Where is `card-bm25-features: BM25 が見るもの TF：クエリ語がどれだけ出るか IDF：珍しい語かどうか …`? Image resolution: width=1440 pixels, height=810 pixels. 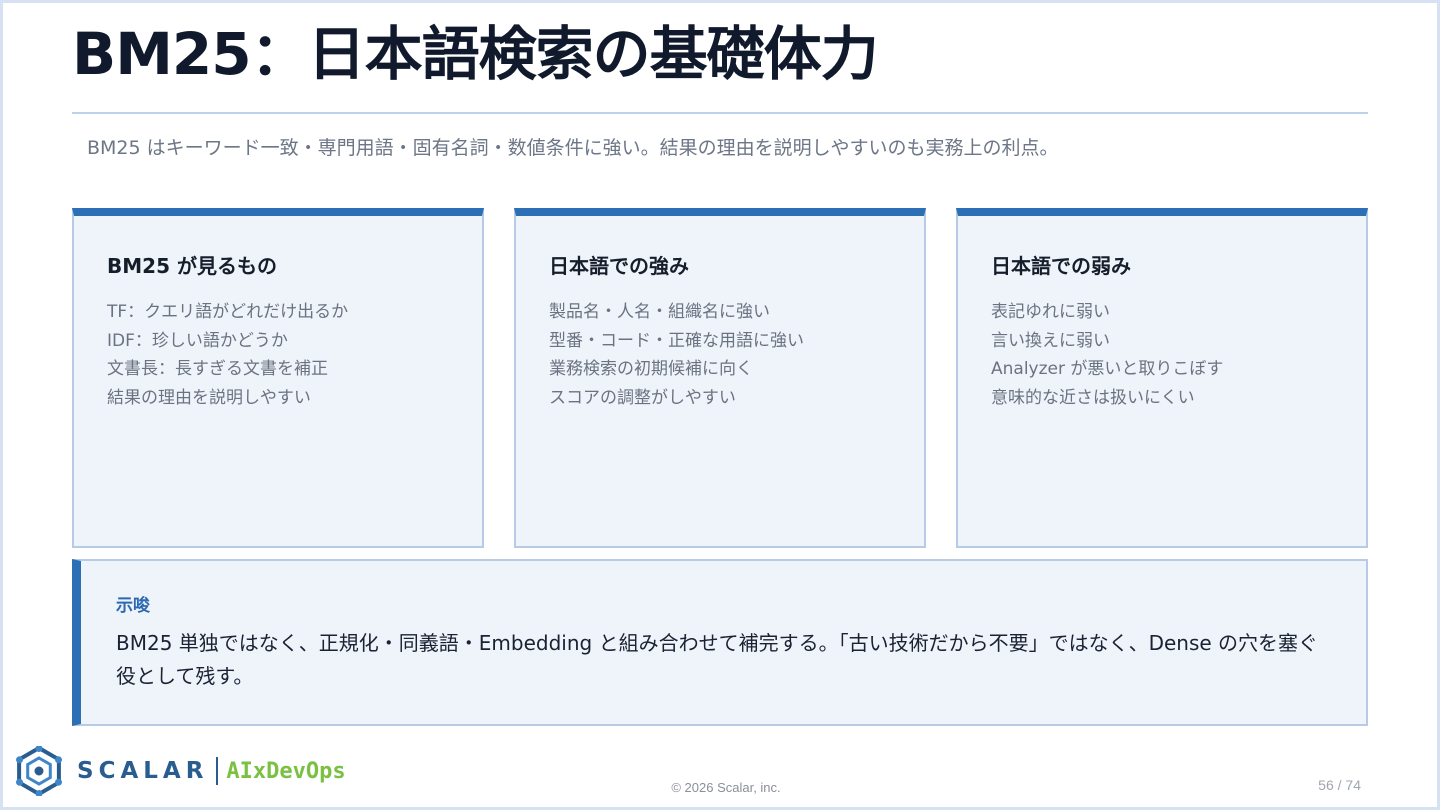 card-bm25-features: BM25 が見るもの TF：クエリ語がどれだけ出るか IDF：珍しい語かどうか … is located at coordinates (278, 378).